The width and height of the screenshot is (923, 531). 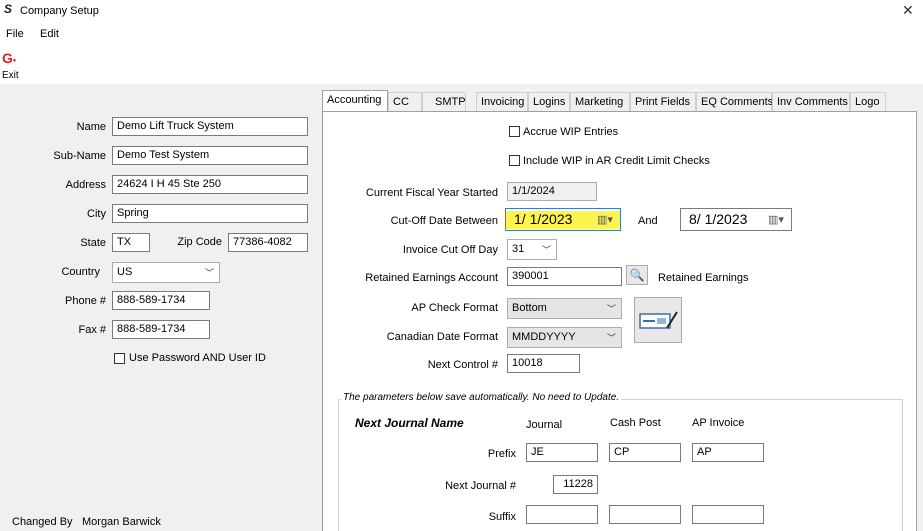 What do you see at coordinates (454, 308) in the screenshot?
I see `ap-check-label: AP Check Format` at bounding box center [454, 308].